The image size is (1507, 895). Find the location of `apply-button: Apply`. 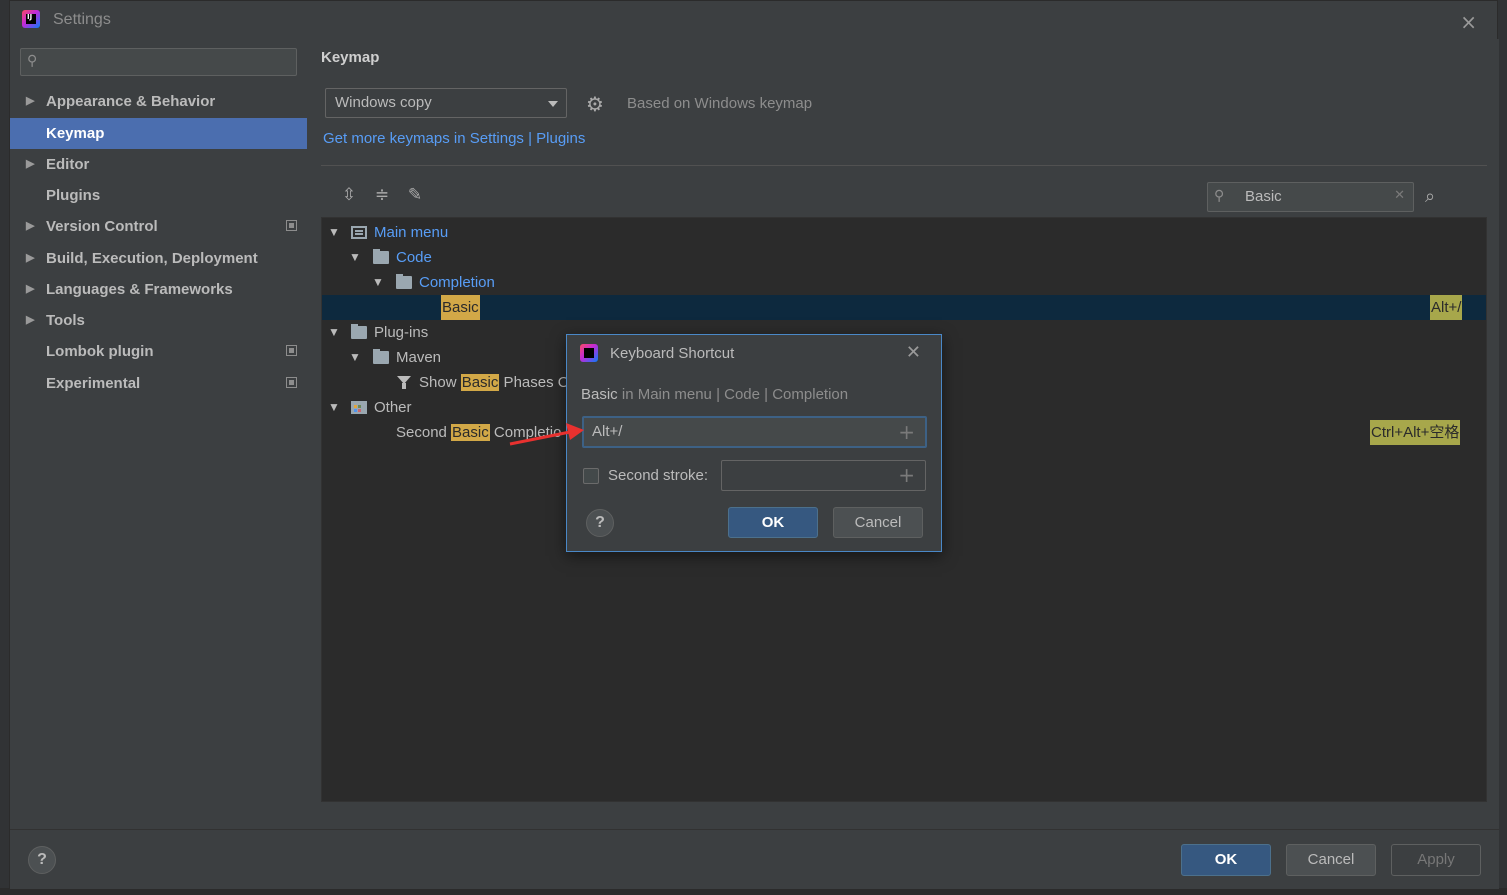

apply-button: Apply is located at coordinates (1436, 860).